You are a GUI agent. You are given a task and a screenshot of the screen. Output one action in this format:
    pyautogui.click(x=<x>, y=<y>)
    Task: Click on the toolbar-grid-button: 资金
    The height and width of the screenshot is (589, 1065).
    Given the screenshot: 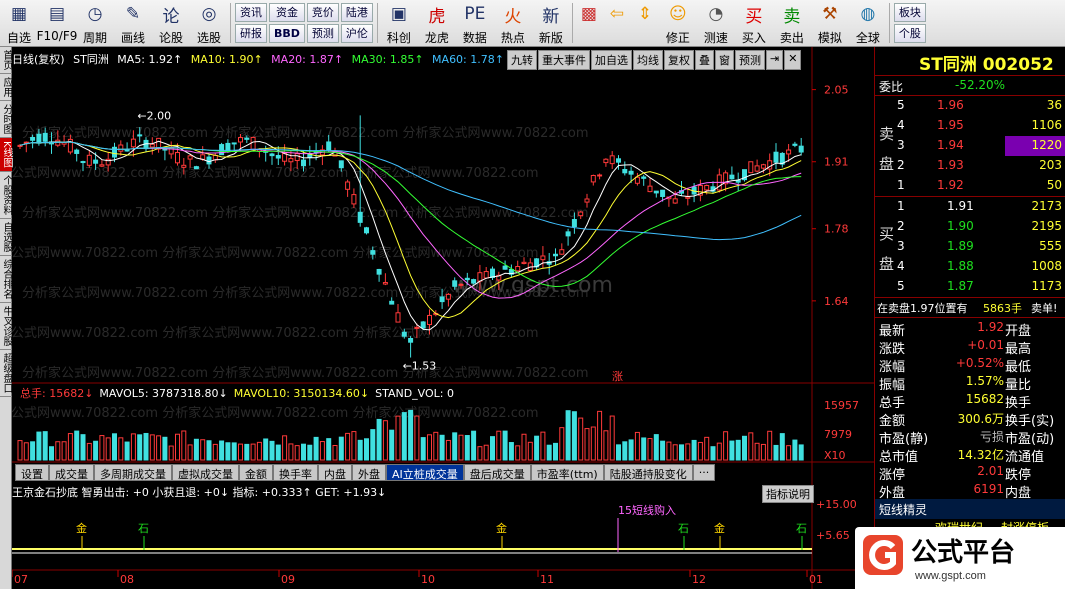 What is the action you would take?
    pyautogui.click(x=287, y=12)
    